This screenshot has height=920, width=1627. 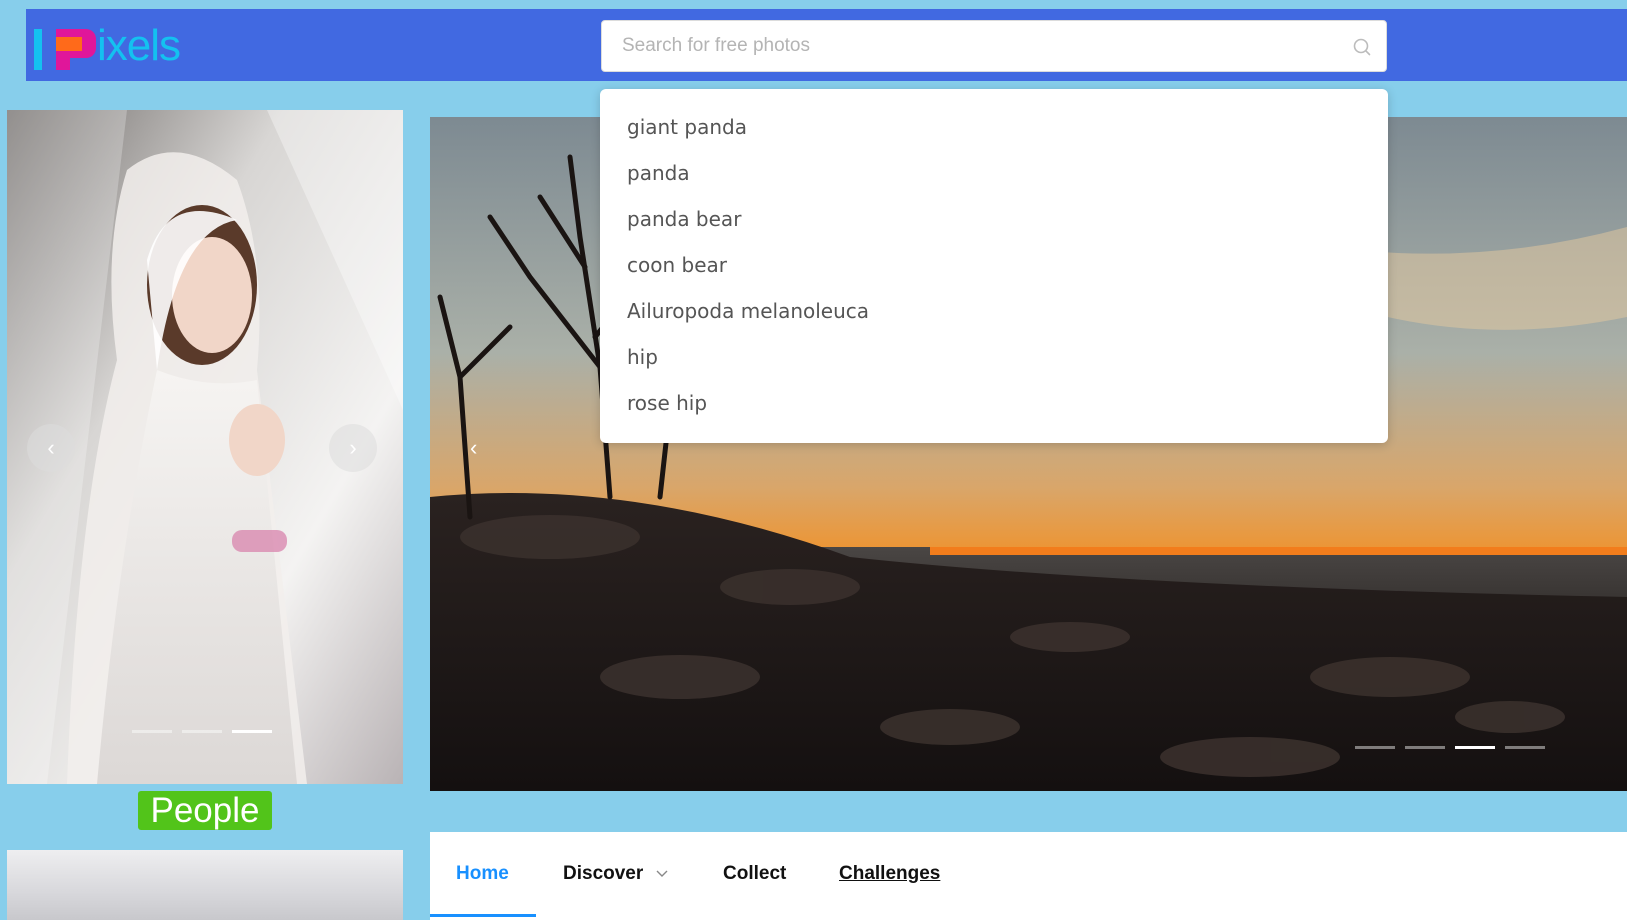 I want to click on main-nav: Home Discover Collect Challenges, so click(x=1028, y=876).